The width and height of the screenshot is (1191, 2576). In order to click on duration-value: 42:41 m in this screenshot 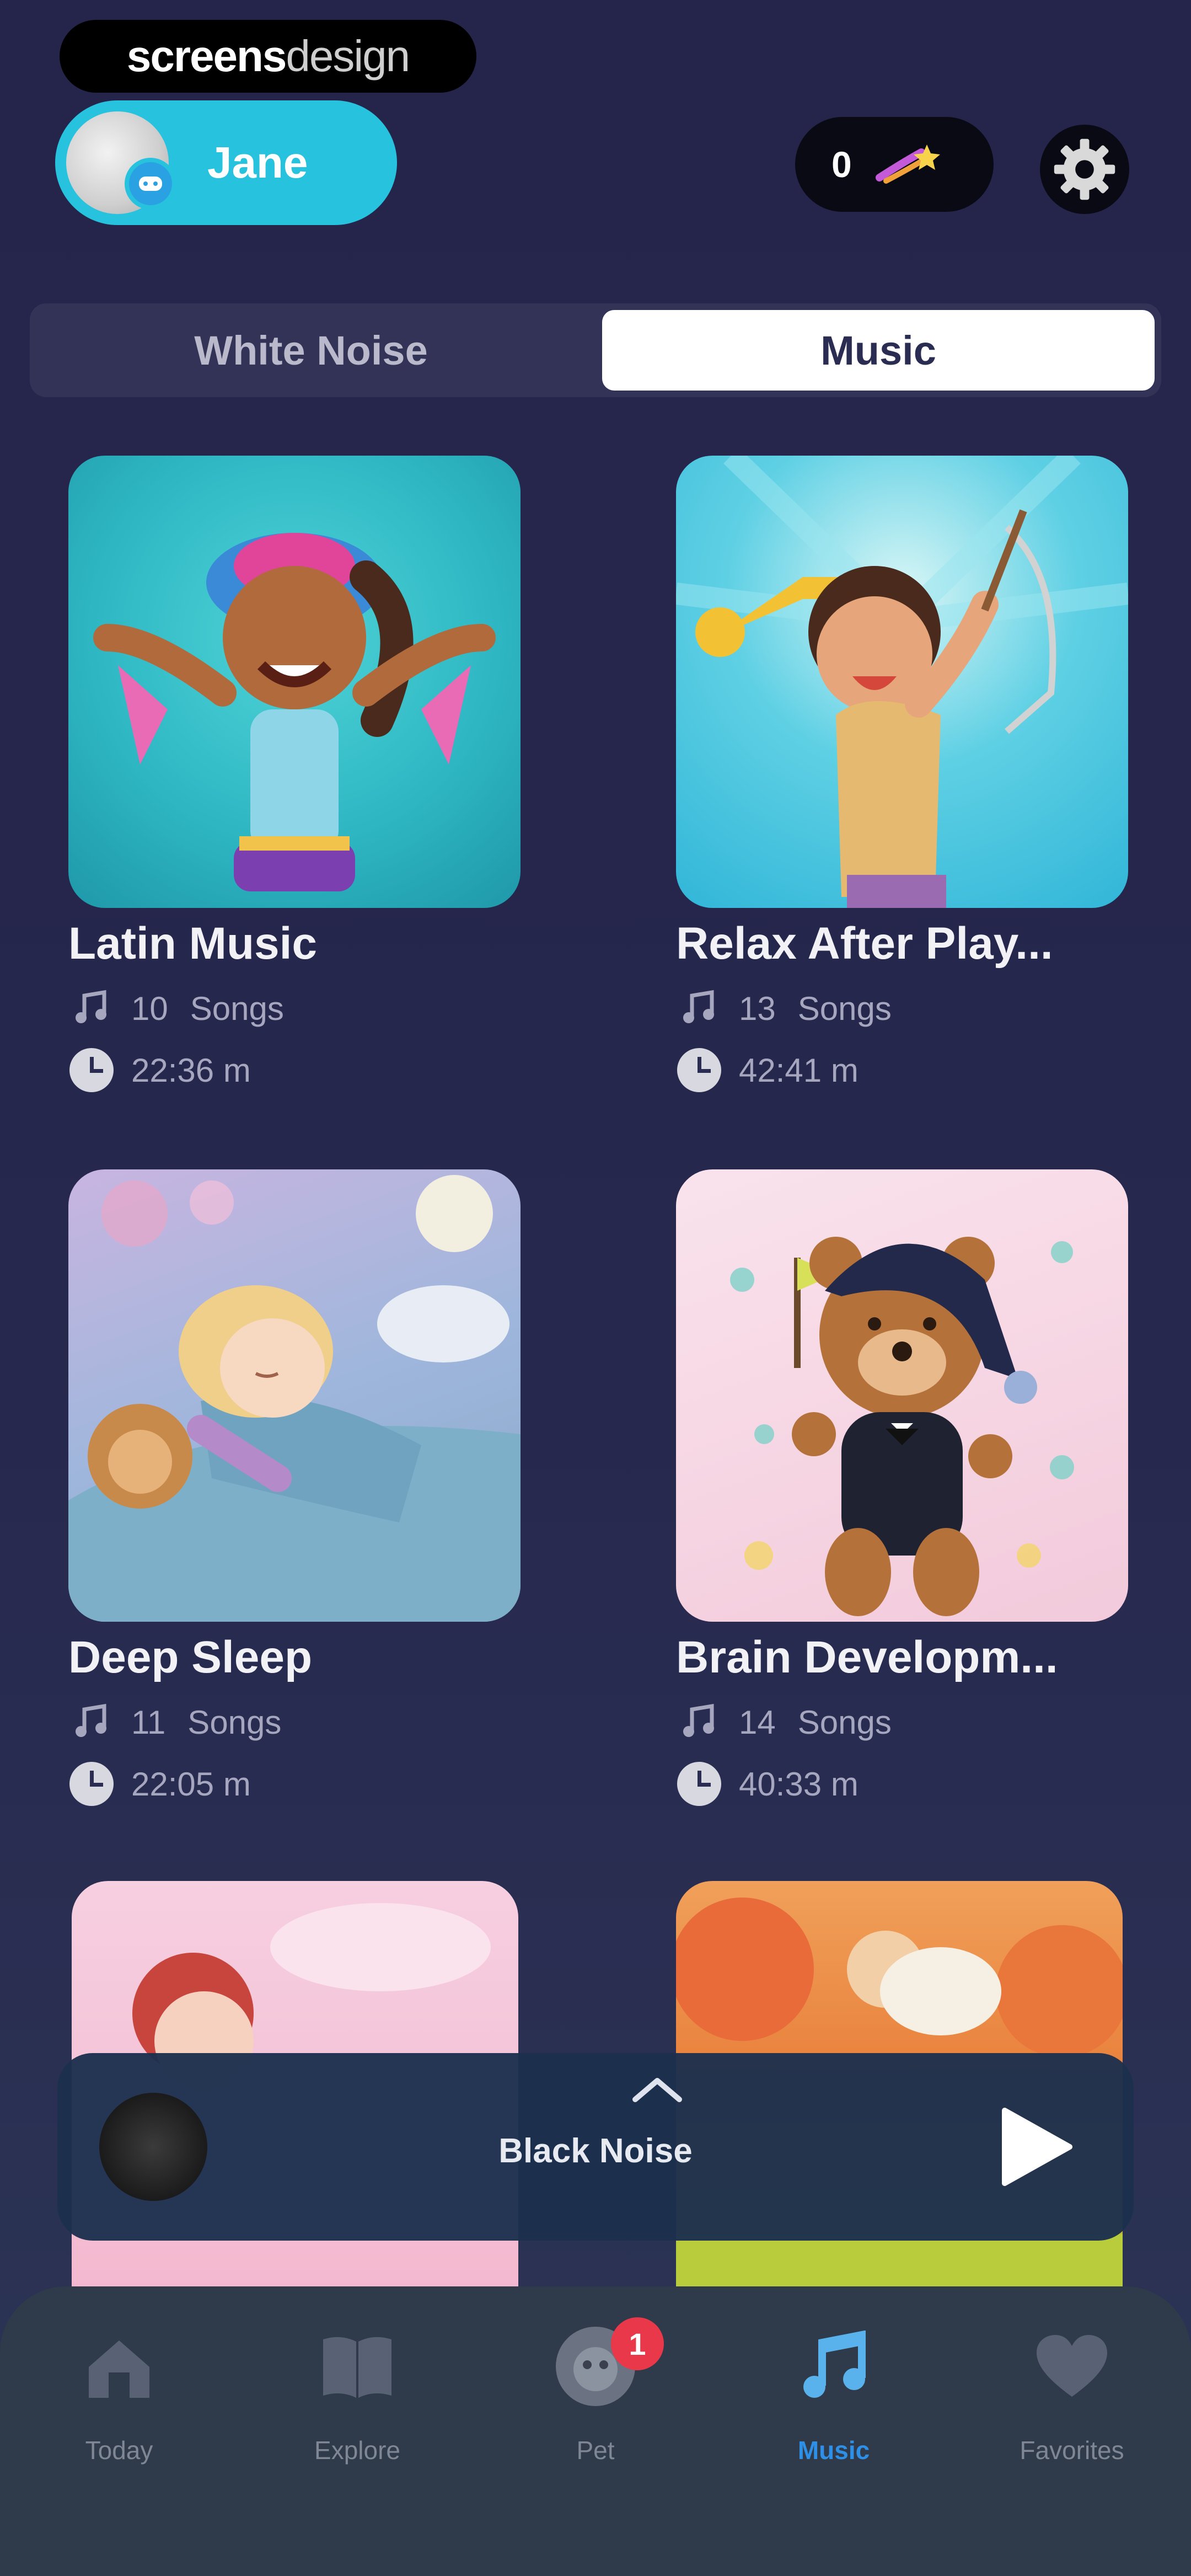, I will do `click(799, 1070)`.